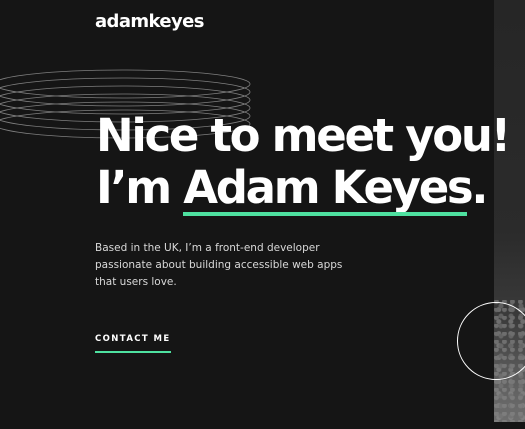 This screenshot has height=429, width=525. Describe the element at coordinates (149, 22) in the screenshot. I see `site-logo: adamkeyes` at that location.